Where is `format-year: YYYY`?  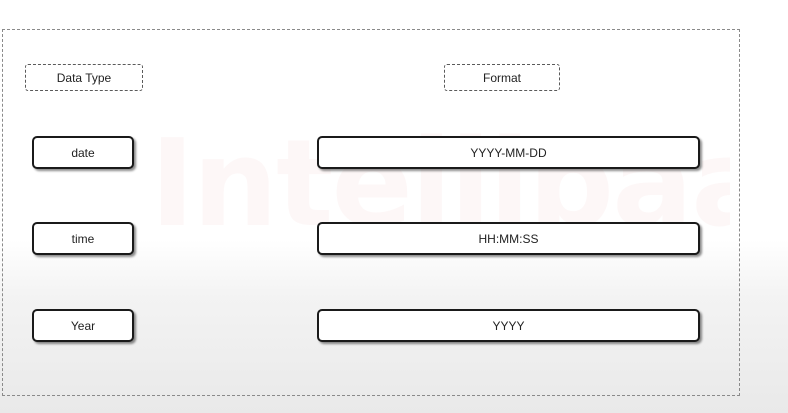
format-year: YYYY is located at coordinates (508, 325).